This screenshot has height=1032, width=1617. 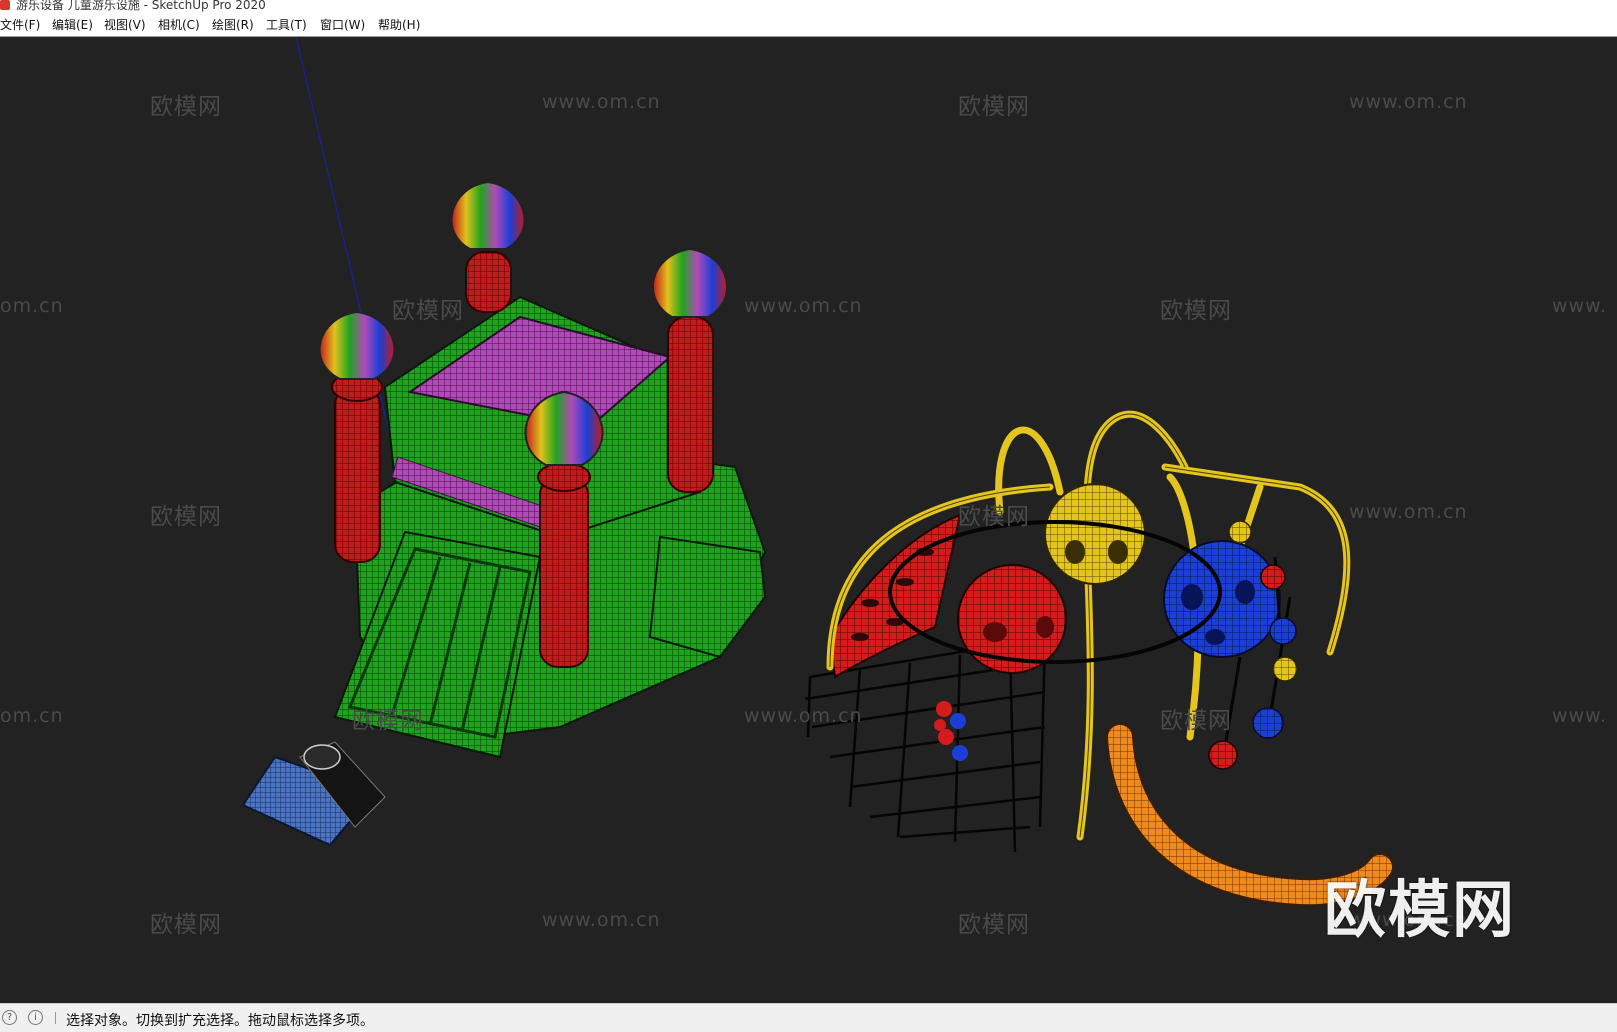 What do you see at coordinates (399, 24) in the screenshot?
I see `menu-help: 帮助(H)` at bounding box center [399, 24].